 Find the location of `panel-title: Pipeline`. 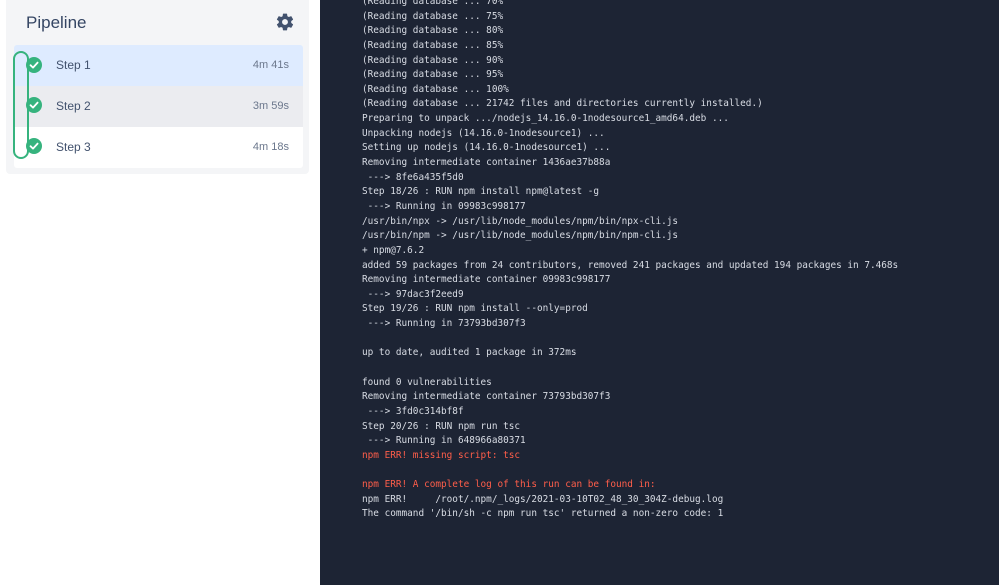

panel-title: Pipeline is located at coordinates (56, 22).